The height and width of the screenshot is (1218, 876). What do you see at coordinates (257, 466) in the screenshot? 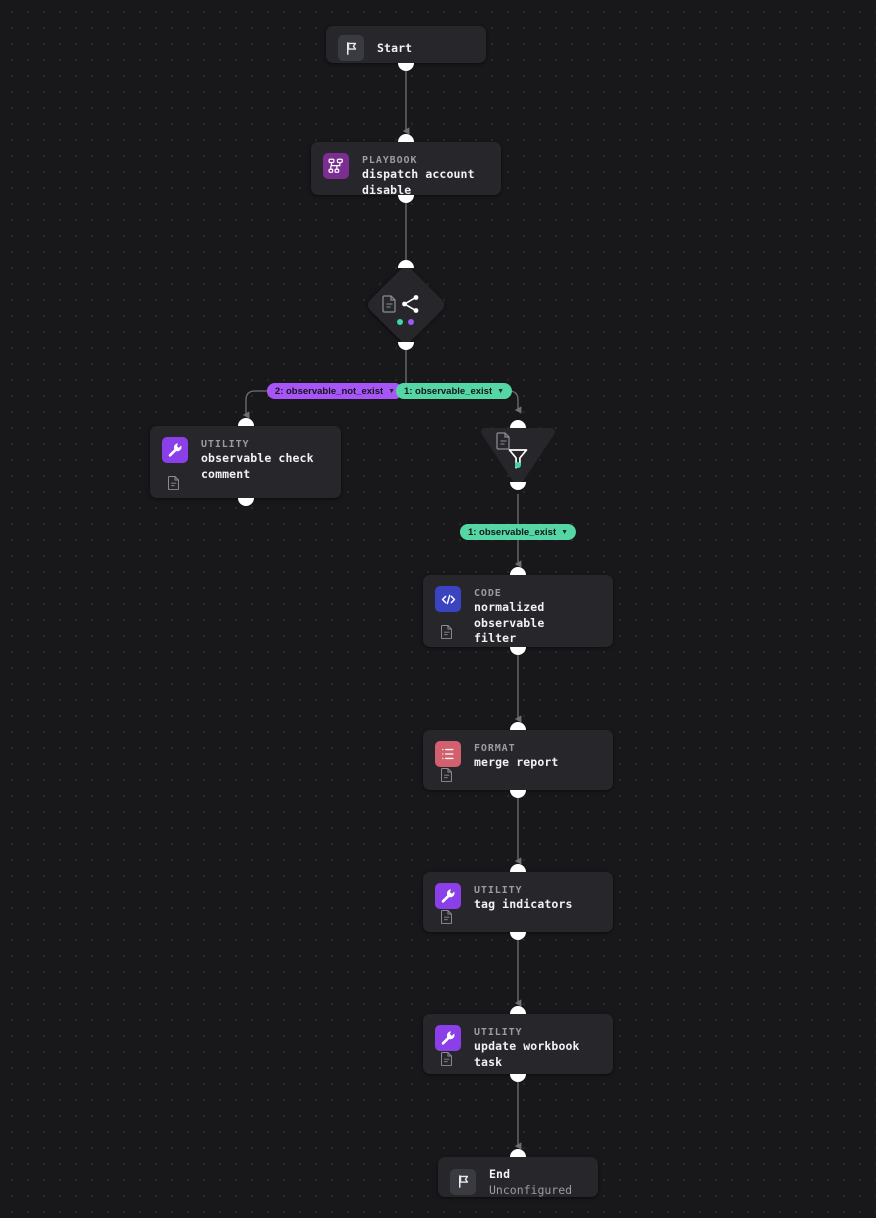
I see `node-title: observable check comment` at bounding box center [257, 466].